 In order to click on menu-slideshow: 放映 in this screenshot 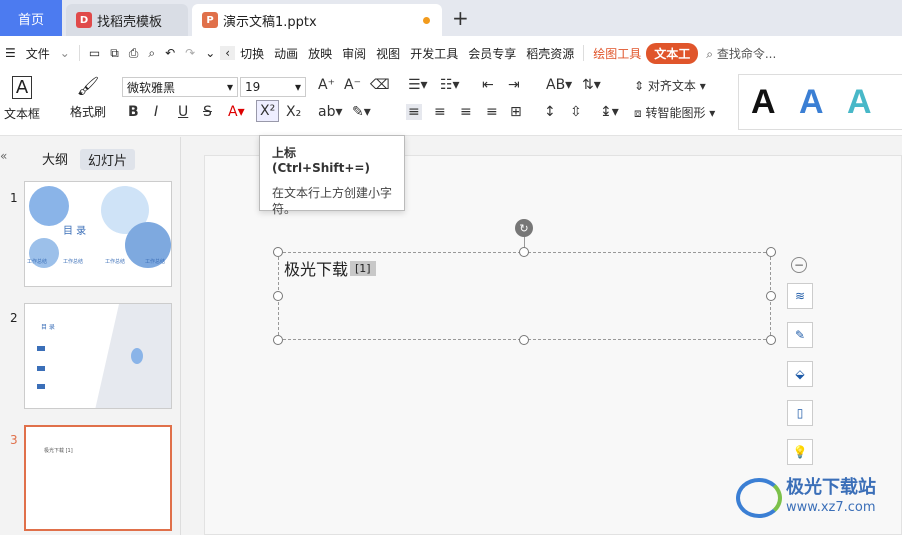, I will do `click(320, 53)`.